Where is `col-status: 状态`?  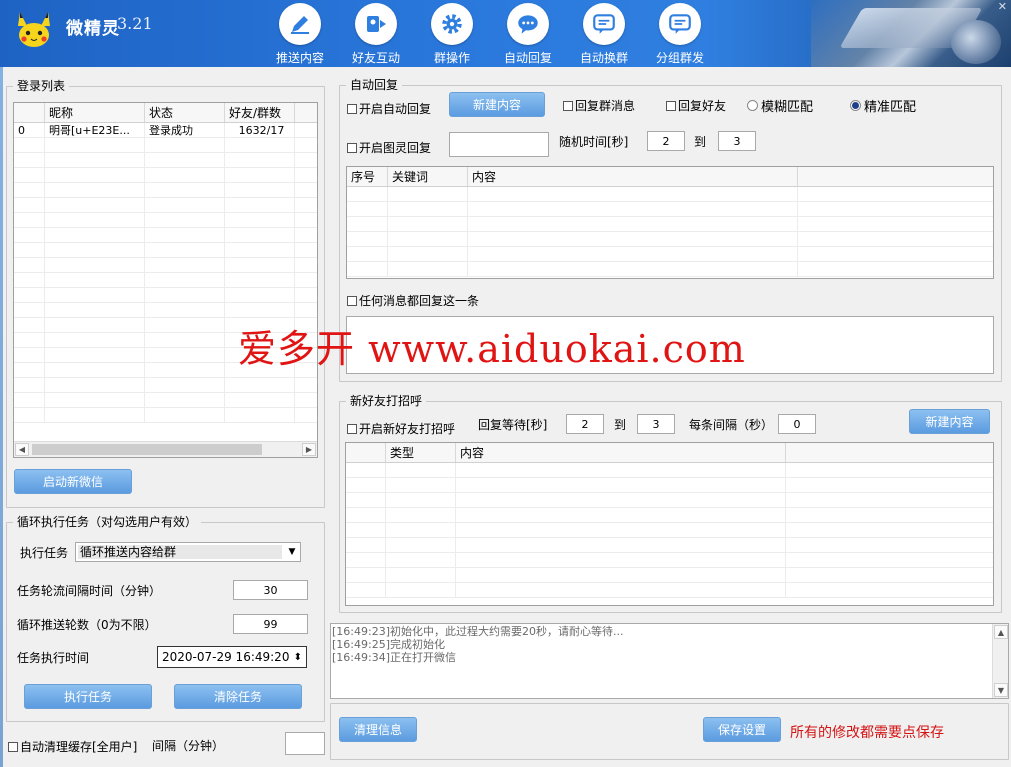
col-status: 状态 is located at coordinates (185, 112).